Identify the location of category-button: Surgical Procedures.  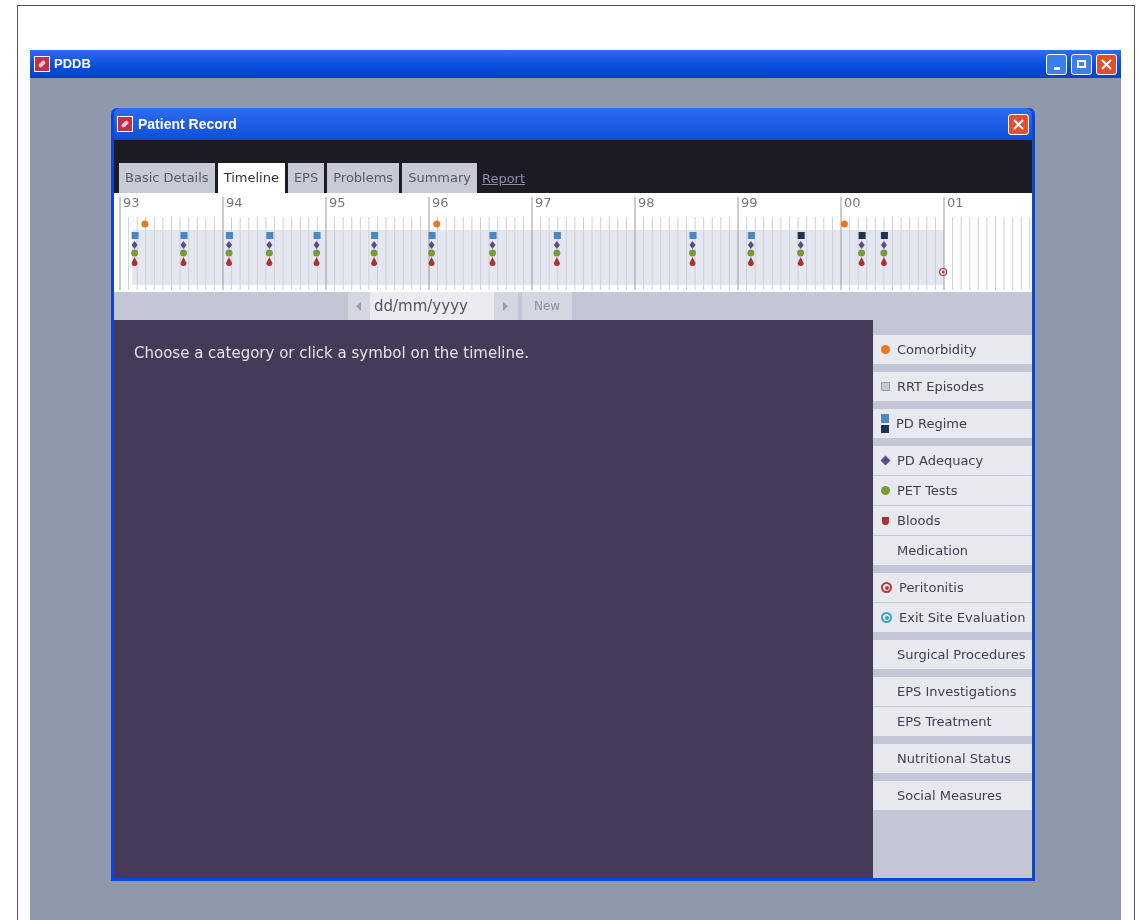
(952, 654).